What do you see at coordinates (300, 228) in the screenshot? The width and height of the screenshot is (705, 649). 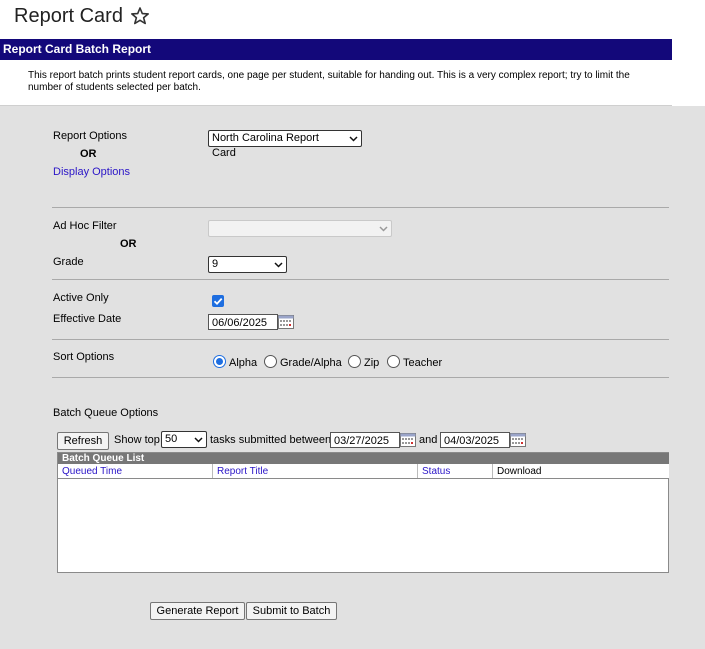 I see `ad-hoc-filter-select` at bounding box center [300, 228].